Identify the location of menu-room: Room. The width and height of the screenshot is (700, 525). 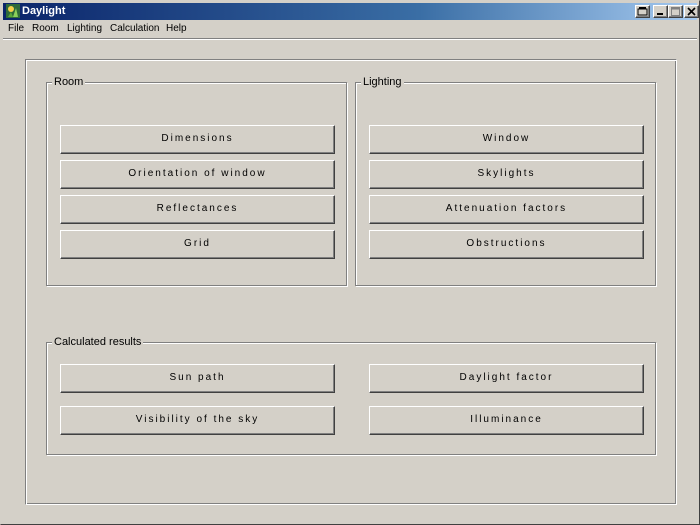
(45, 29).